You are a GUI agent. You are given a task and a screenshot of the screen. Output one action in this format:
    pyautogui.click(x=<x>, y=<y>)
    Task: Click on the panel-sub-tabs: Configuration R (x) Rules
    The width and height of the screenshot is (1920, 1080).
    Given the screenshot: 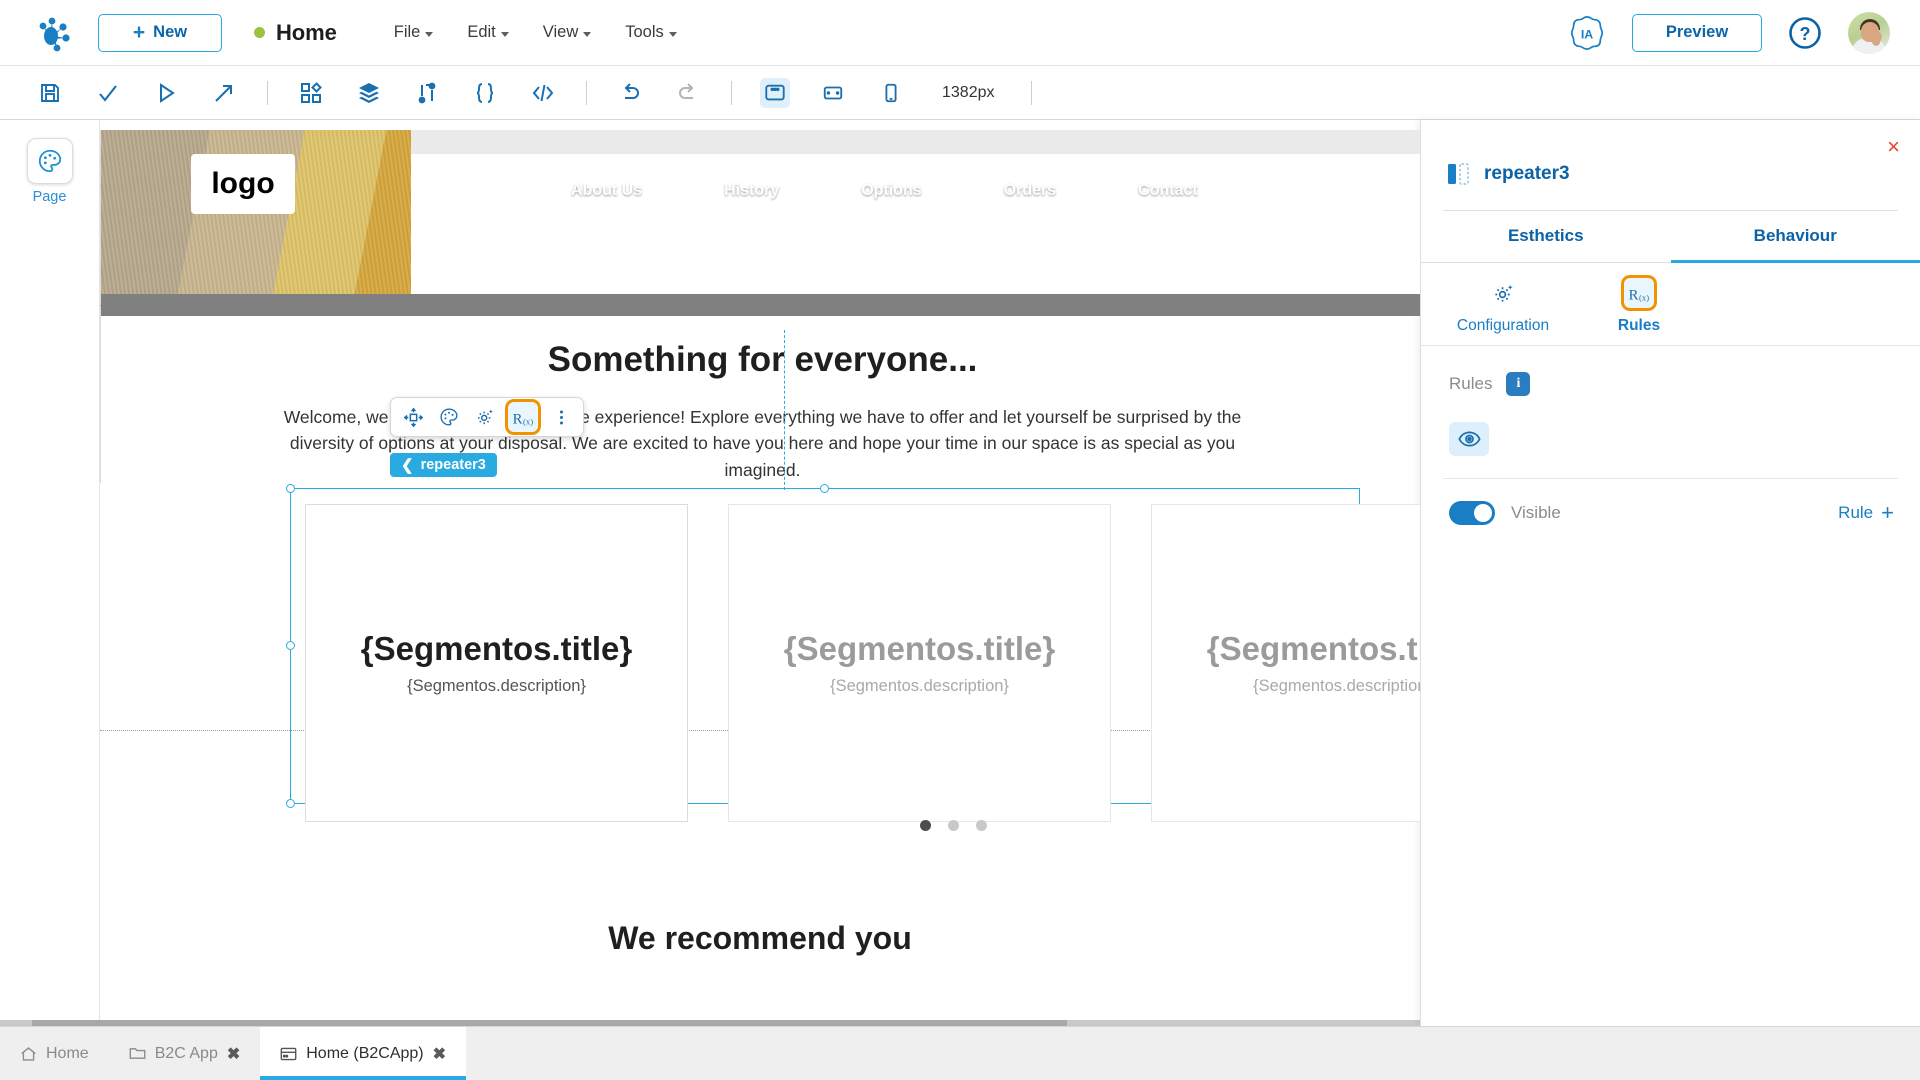 What is the action you would take?
    pyautogui.click(x=1670, y=304)
    